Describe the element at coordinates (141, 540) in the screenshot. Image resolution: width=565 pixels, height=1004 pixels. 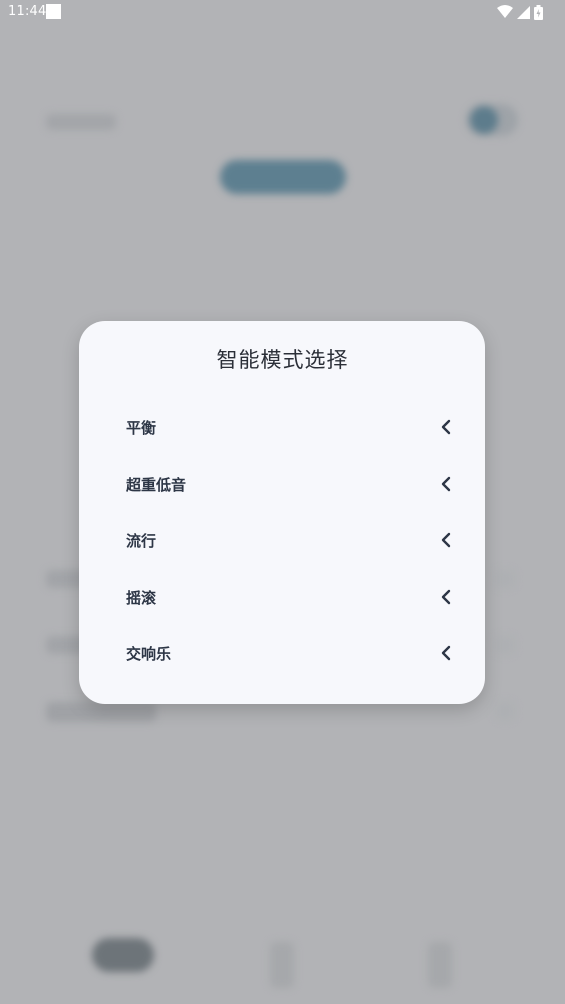
I see `mode-label: 流行` at that location.